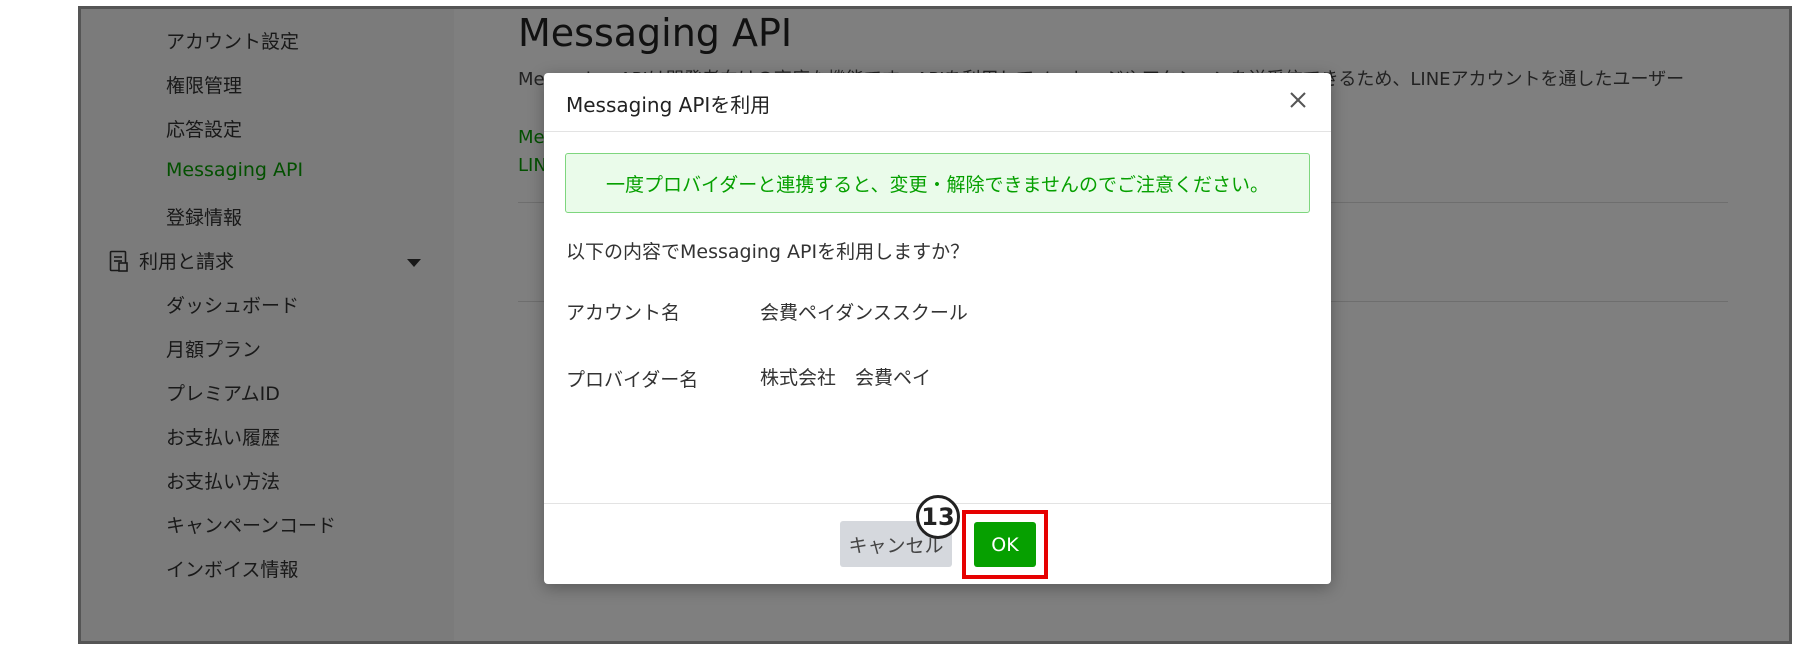 The height and width of the screenshot is (652, 1801). I want to click on ok-button: OK, so click(1005, 544).